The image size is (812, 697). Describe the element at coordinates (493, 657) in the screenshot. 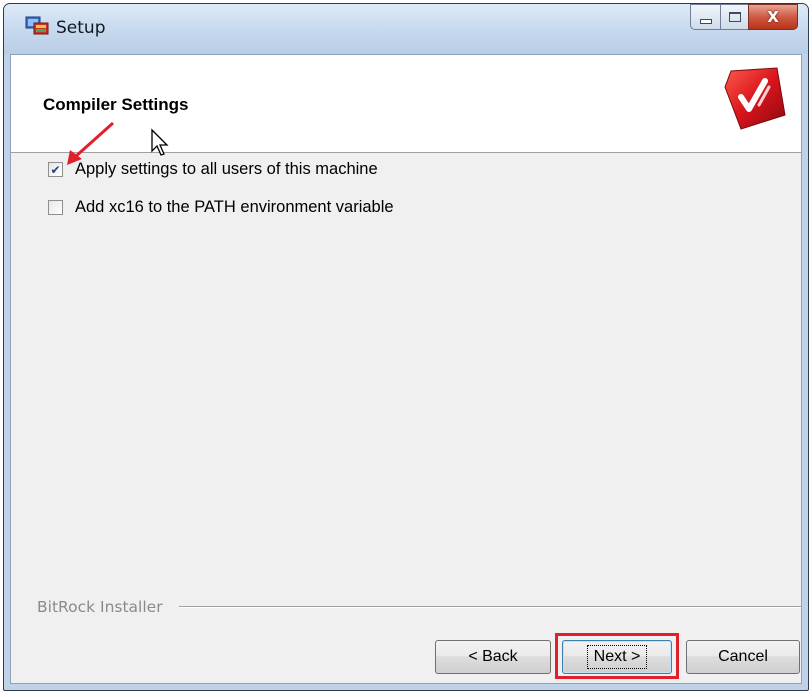

I see `back-button: < Back` at that location.